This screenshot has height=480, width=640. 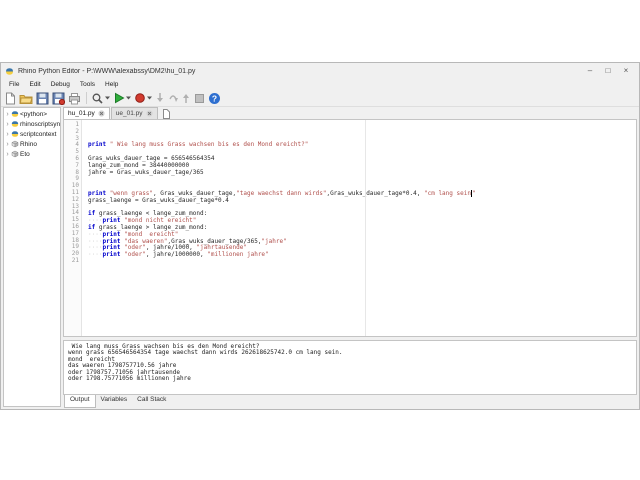 I want to click on step-over-button, so click(x=173, y=98).